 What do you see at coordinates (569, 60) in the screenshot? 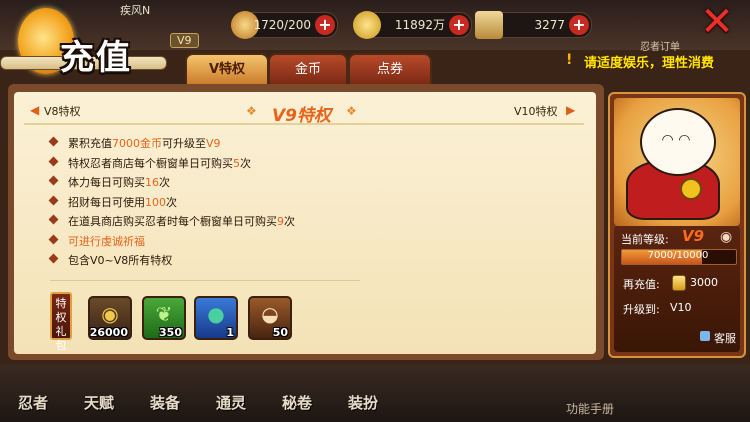
I see `warning-icon: !` at bounding box center [569, 60].